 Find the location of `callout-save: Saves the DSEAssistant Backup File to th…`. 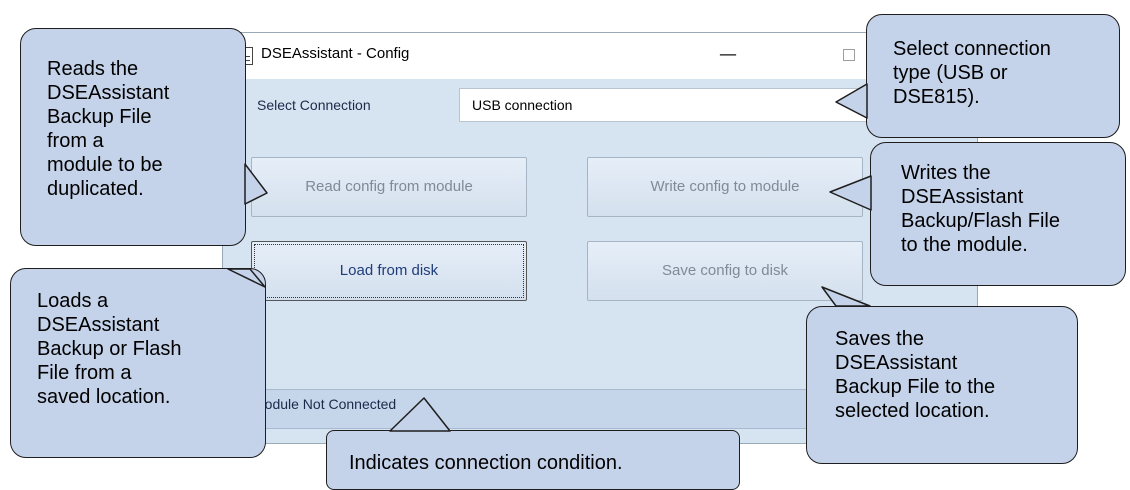

callout-save: Saves the DSEAssistant Backup File to th… is located at coordinates (942, 385).